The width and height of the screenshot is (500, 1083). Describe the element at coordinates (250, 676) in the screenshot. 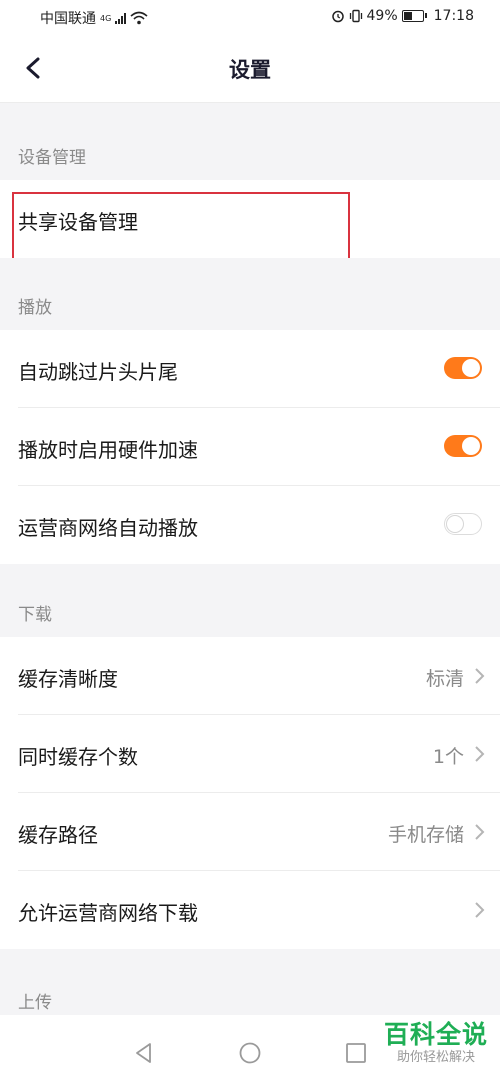

I see `cache-quality-row: 缓存清晰度 标清` at that location.